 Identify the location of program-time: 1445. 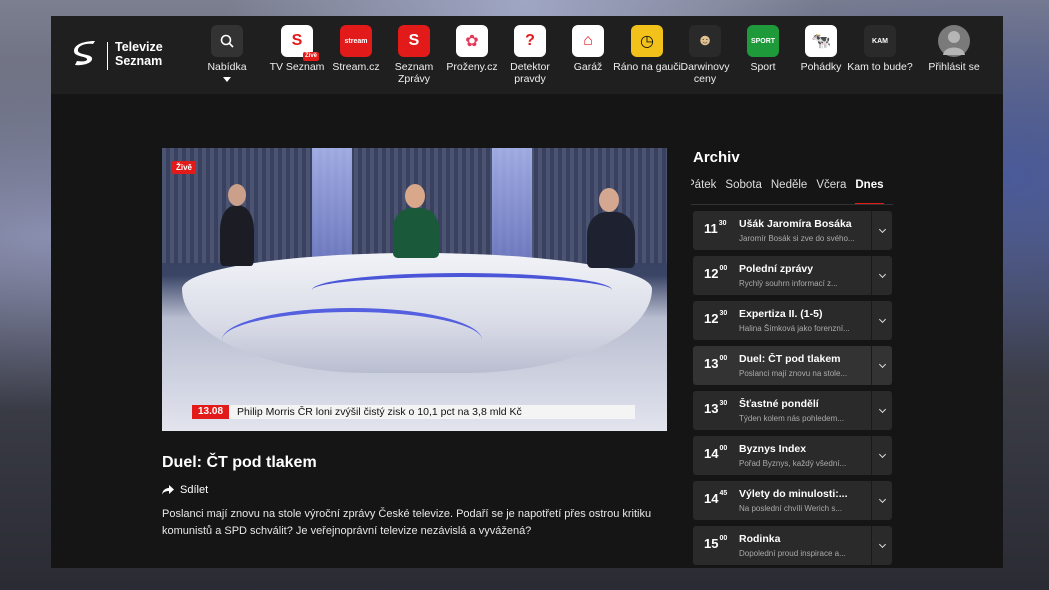
(716, 498).